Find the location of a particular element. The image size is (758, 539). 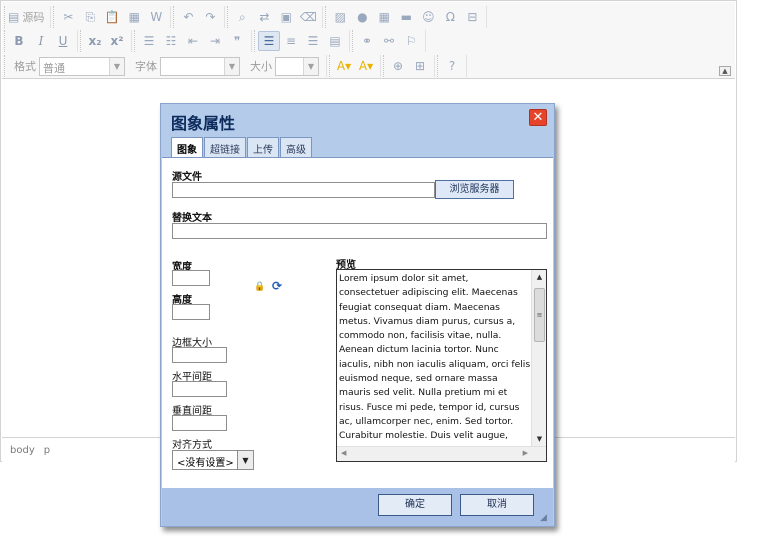

unlink-button: ⚯ is located at coordinates (389, 41).